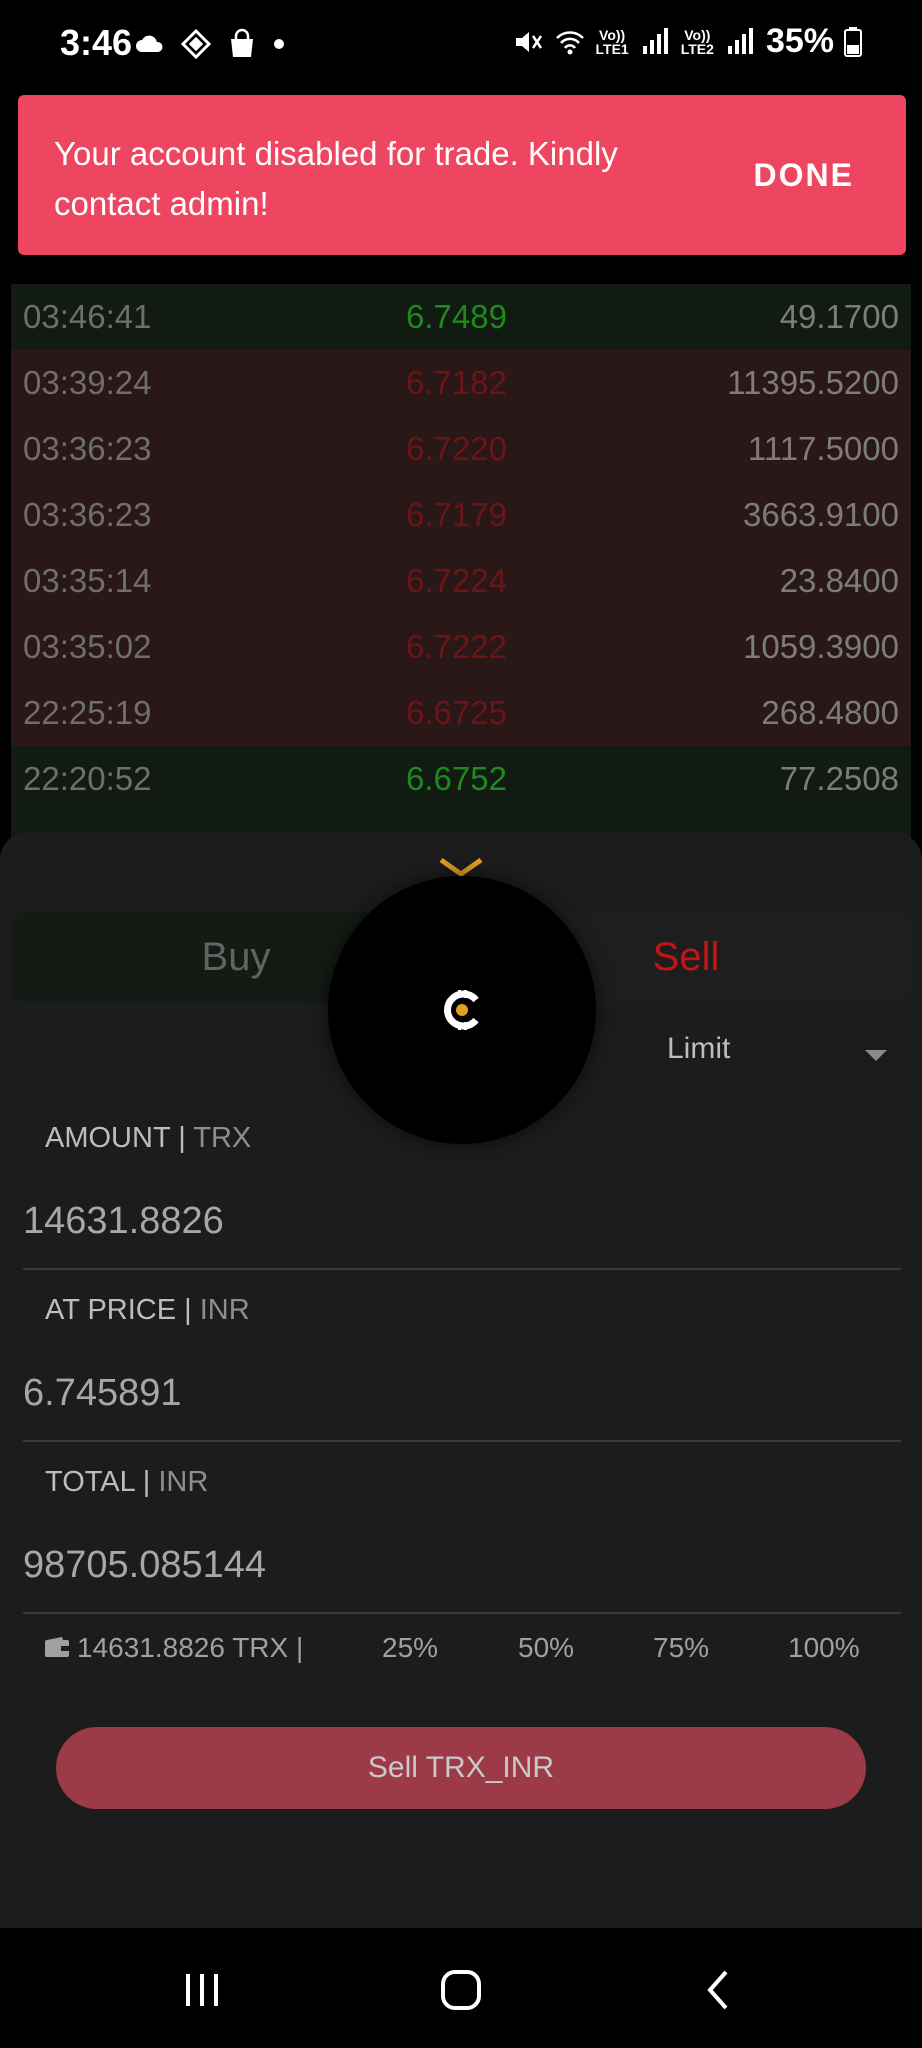 The image size is (922, 2048). I want to click on table-row: 03:35:14 6.7224 23.8400, so click(461, 581).